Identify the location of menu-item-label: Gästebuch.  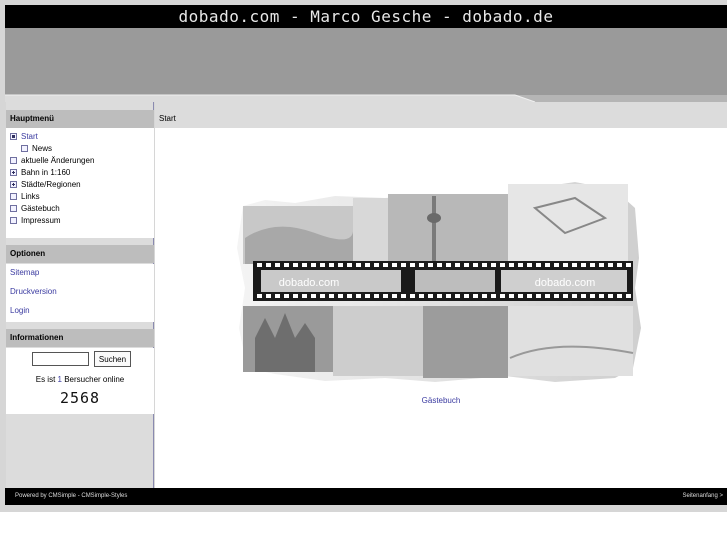
(40, 208).